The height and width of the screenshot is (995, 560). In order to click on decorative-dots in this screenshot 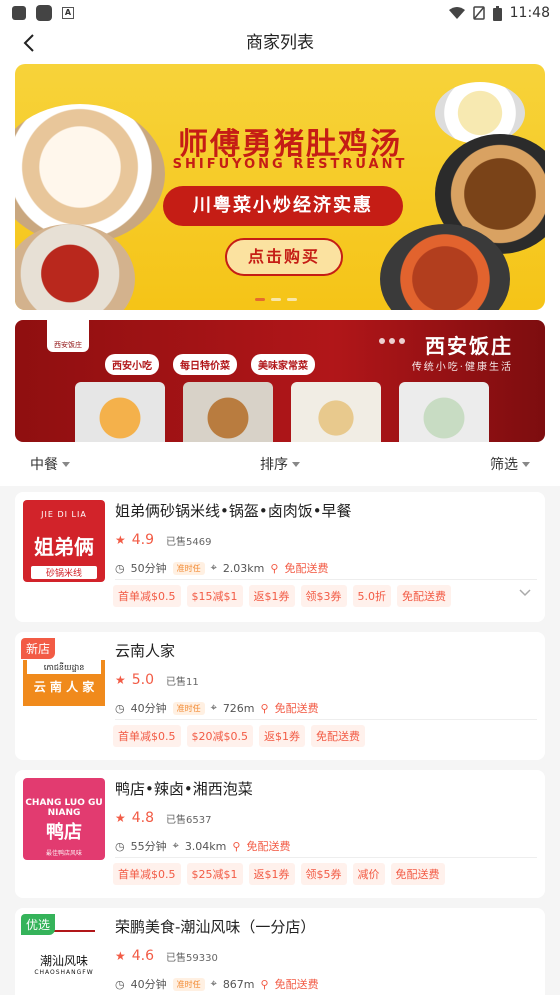, I will do `click(392, 341)`.